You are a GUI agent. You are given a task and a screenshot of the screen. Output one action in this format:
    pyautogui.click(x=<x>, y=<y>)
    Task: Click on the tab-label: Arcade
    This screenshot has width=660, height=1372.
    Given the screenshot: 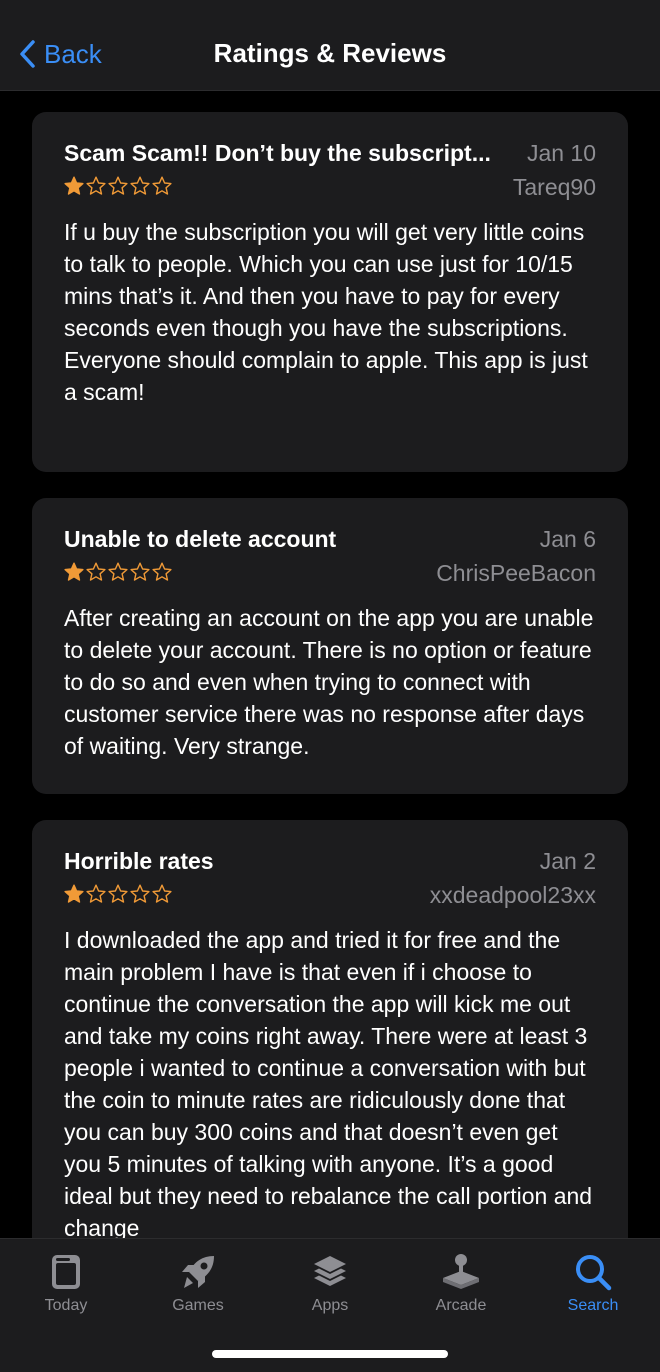 What is the action you would take?
    pyautogui.click(x=461, y=1305)
    